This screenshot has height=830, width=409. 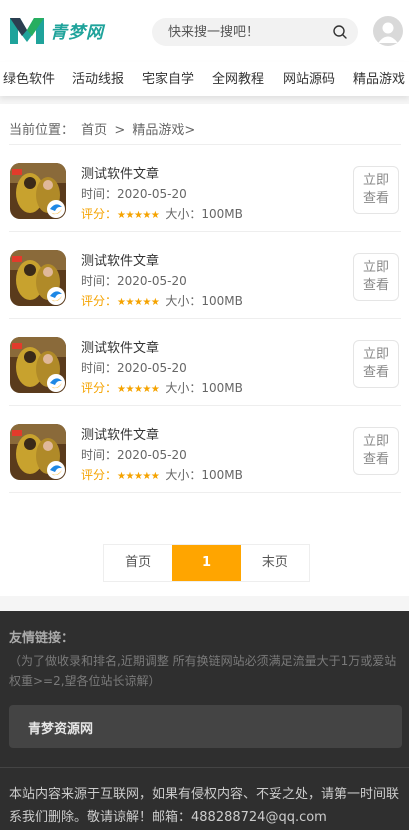 What do you see at coordinates (94, 130) in the screenshot?
I see `breadcrumb-home: 首页` at bounding box center [94, 130].